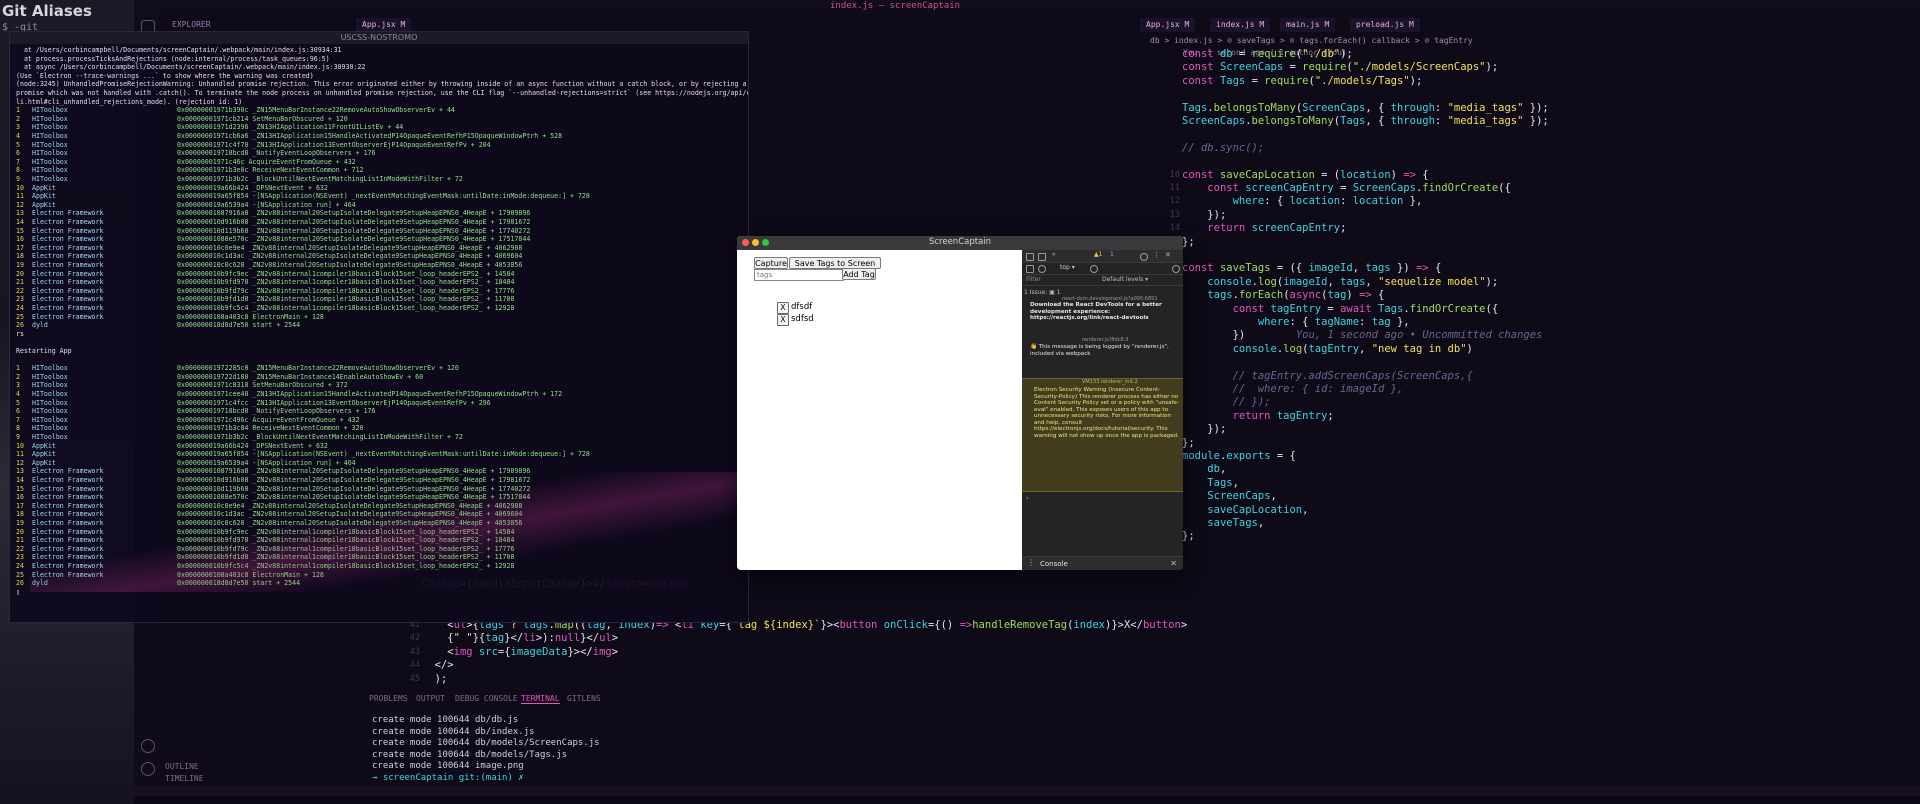  I want to click on close-drawer-icon: ✕, so click(1173, 563).